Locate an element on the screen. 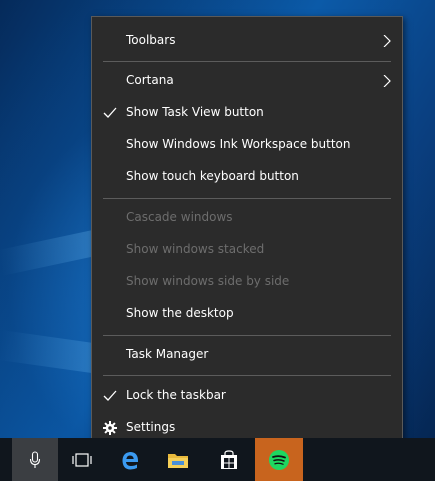 The image size is (435, 481). menu-item-cortana: Cortana is located at coordinates (247, 81).